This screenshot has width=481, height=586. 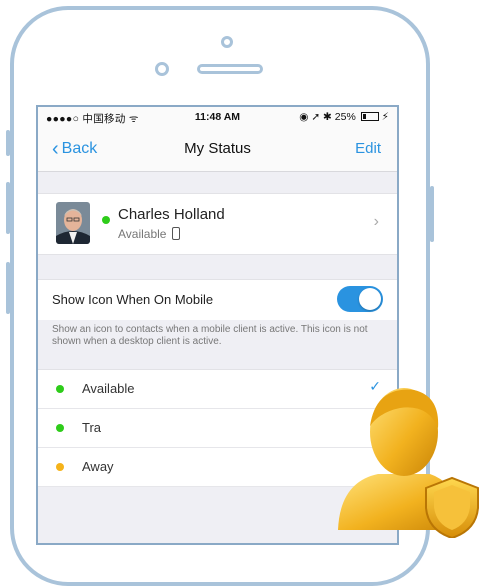 I want to click on mobile-icon-label: Show Icon When On Mobile, so click(x=133, y=299).